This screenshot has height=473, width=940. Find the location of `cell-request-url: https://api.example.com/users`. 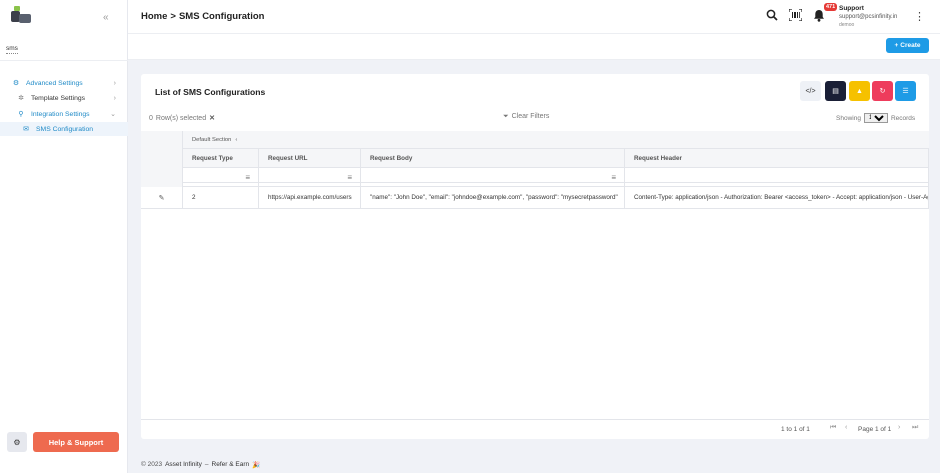

cell-request-url: https://api.example.com/users is located at coordinates (310, 197).